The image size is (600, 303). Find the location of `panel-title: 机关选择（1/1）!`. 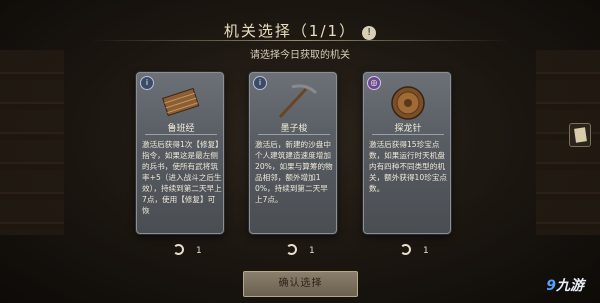

panel-title: 机关选择（1/1）! is located at coordinates (300, 30).